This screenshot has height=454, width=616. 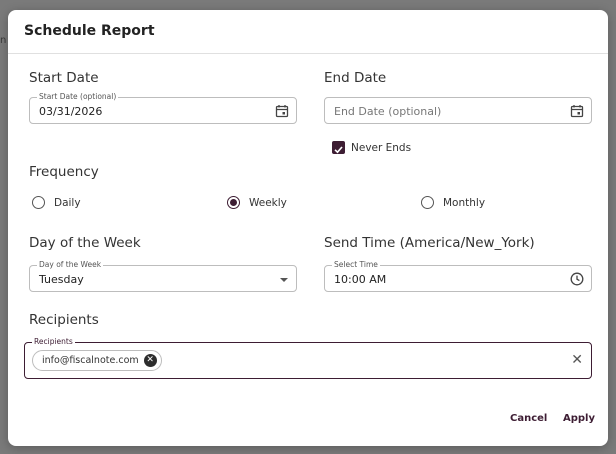 I want to click on radio-label: Monthly, so click(x=464, y=202).